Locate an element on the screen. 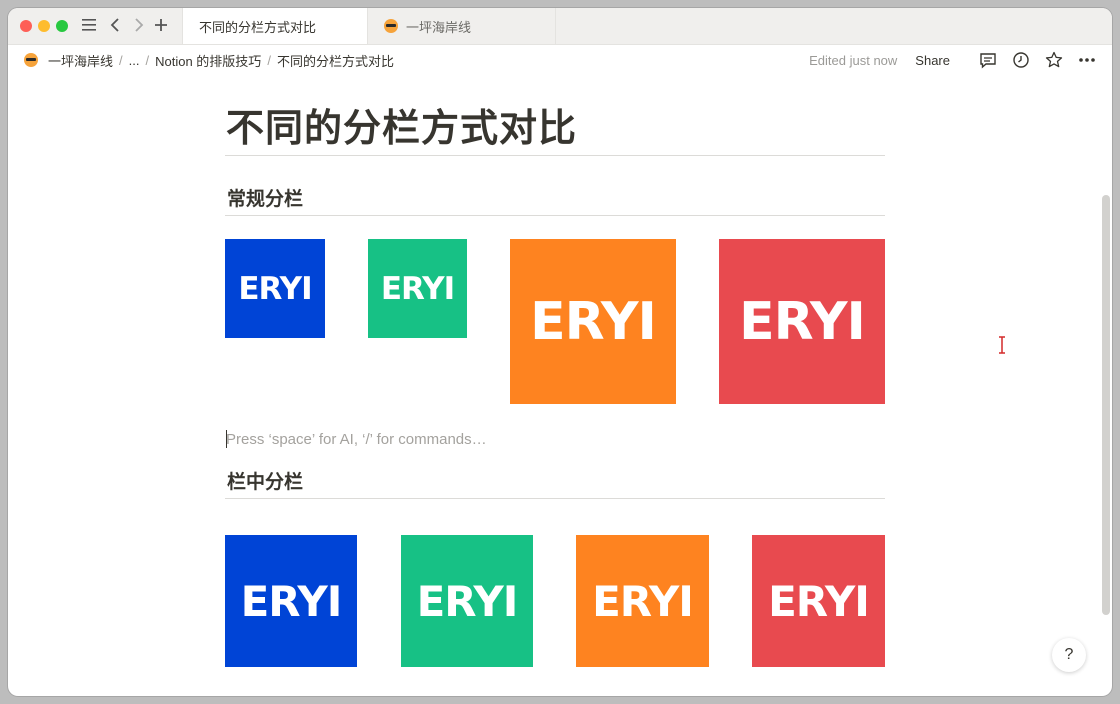  title-bar: 不同的分栏方式对比 一坪海岸线 is located at coordinates (560, 26).